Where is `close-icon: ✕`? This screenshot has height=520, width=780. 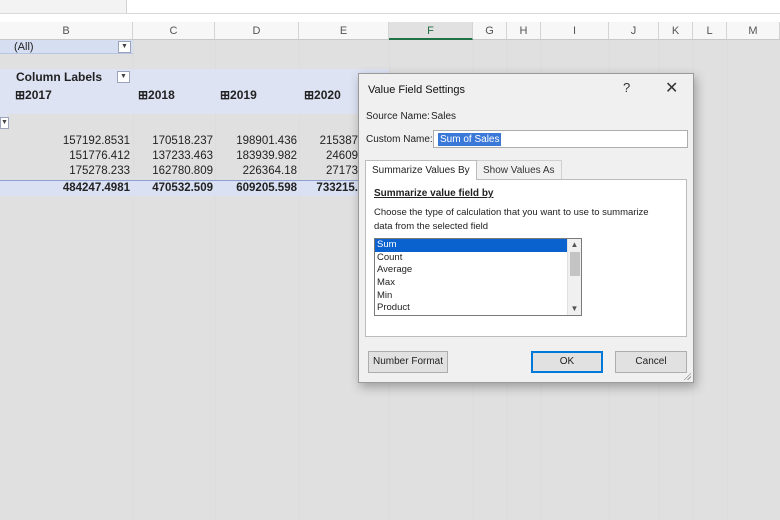 close-icon: ✕ is located at coordinates (671, 88).